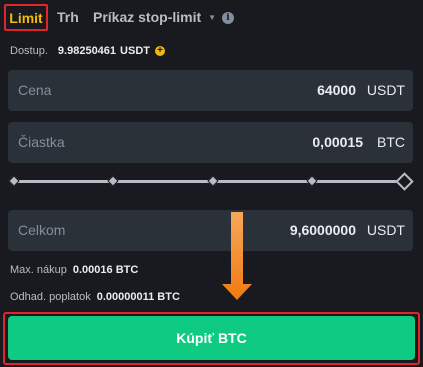 The width and height of the screenshot is (423, 367). Describe the element at coordinates (135, 51) in the screenshot. I see `available-unit: USDT` at that location.